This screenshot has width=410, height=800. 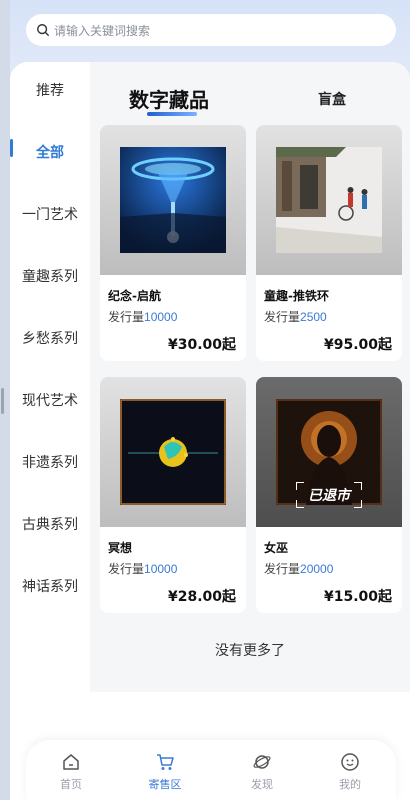 I want to click on sidebar-item-childhood: 童趣系列, so click(x=50, y=276).